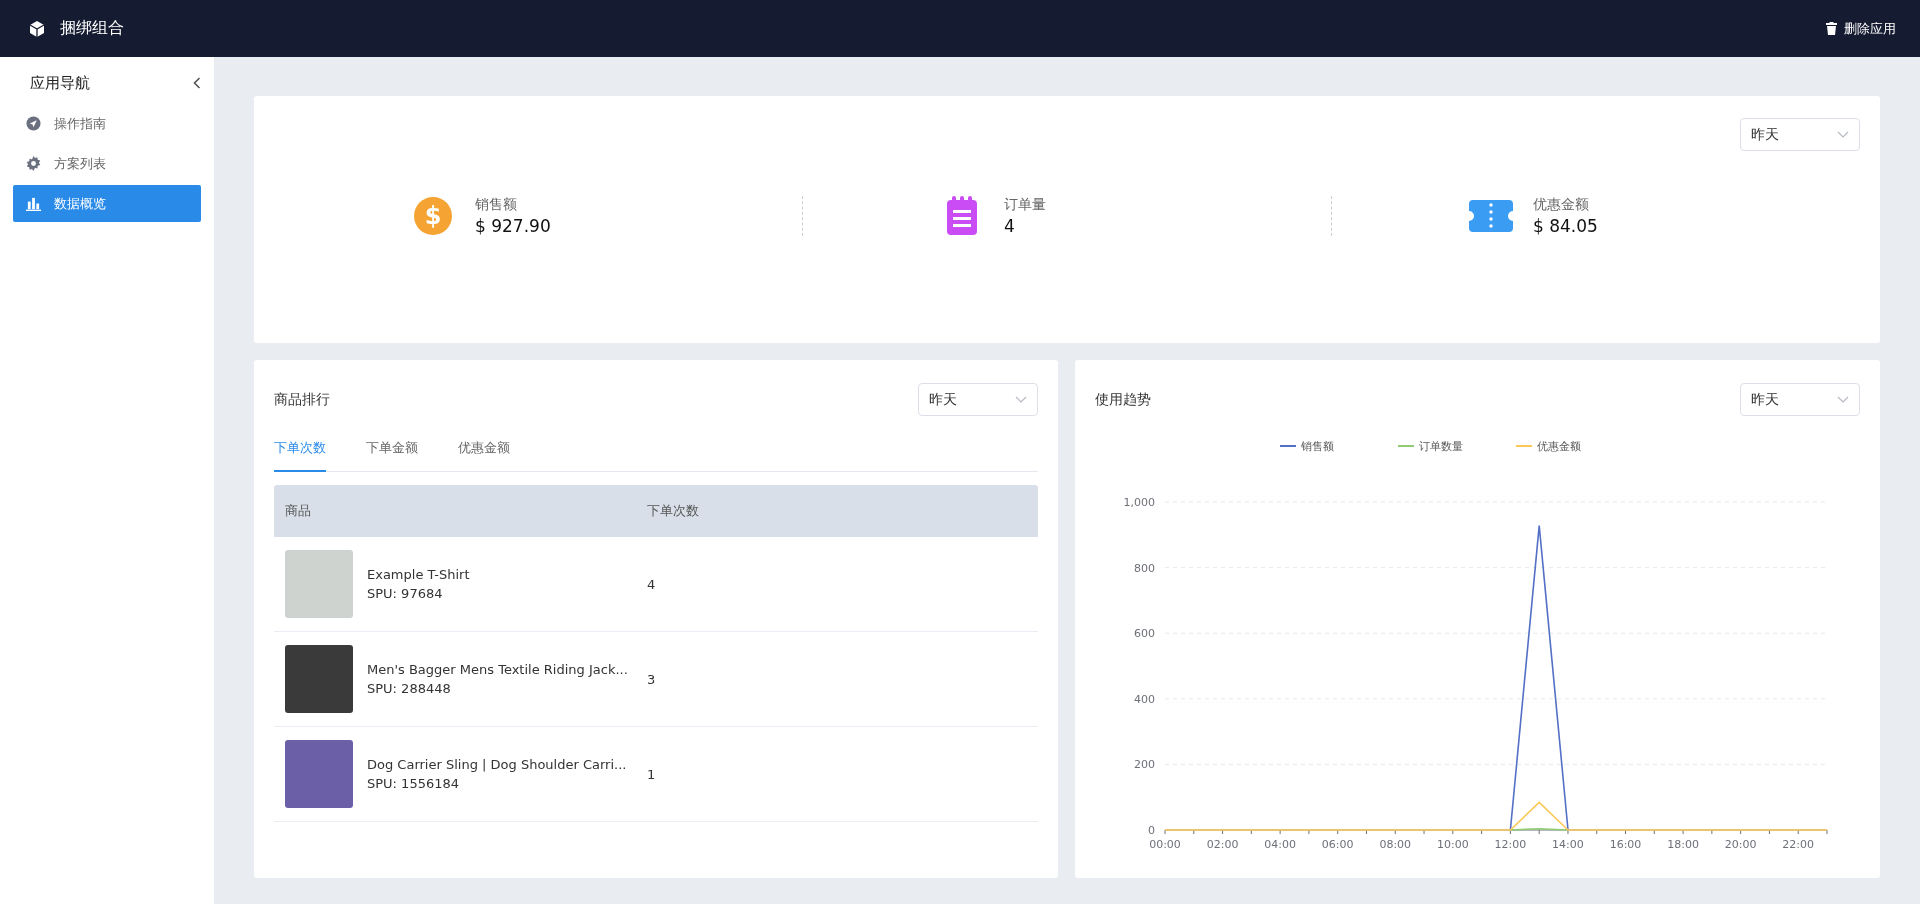 This screenshot has width=1920, height=904. I want to click on legend-label: 销售额, so click(1317, 446).